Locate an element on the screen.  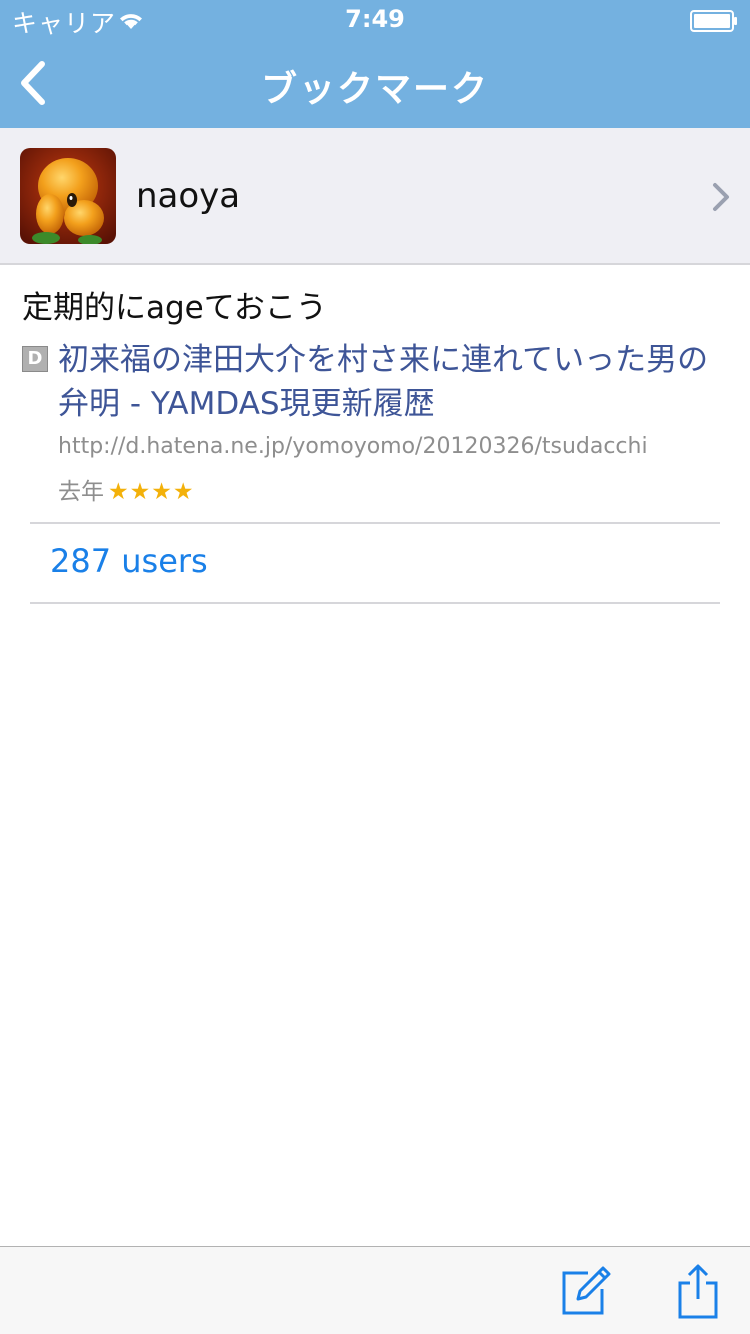
entry-meta: 去年 ★★★★ is located at coordinates (126, 489).